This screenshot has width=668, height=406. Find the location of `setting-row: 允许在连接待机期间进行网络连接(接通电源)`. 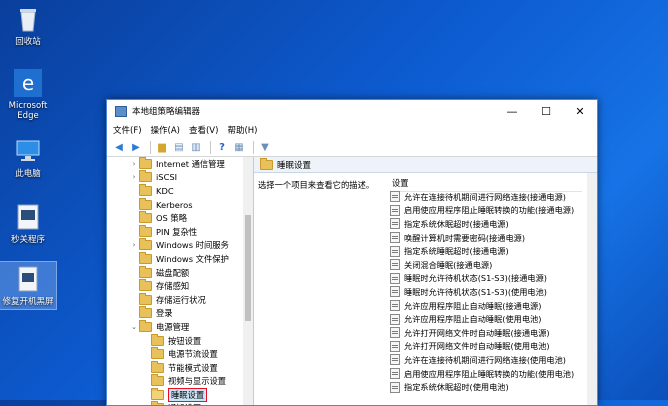

setting-row: 允许在连接待机期间进行网络连接(接通电源) is located at coordinates (482, 197).